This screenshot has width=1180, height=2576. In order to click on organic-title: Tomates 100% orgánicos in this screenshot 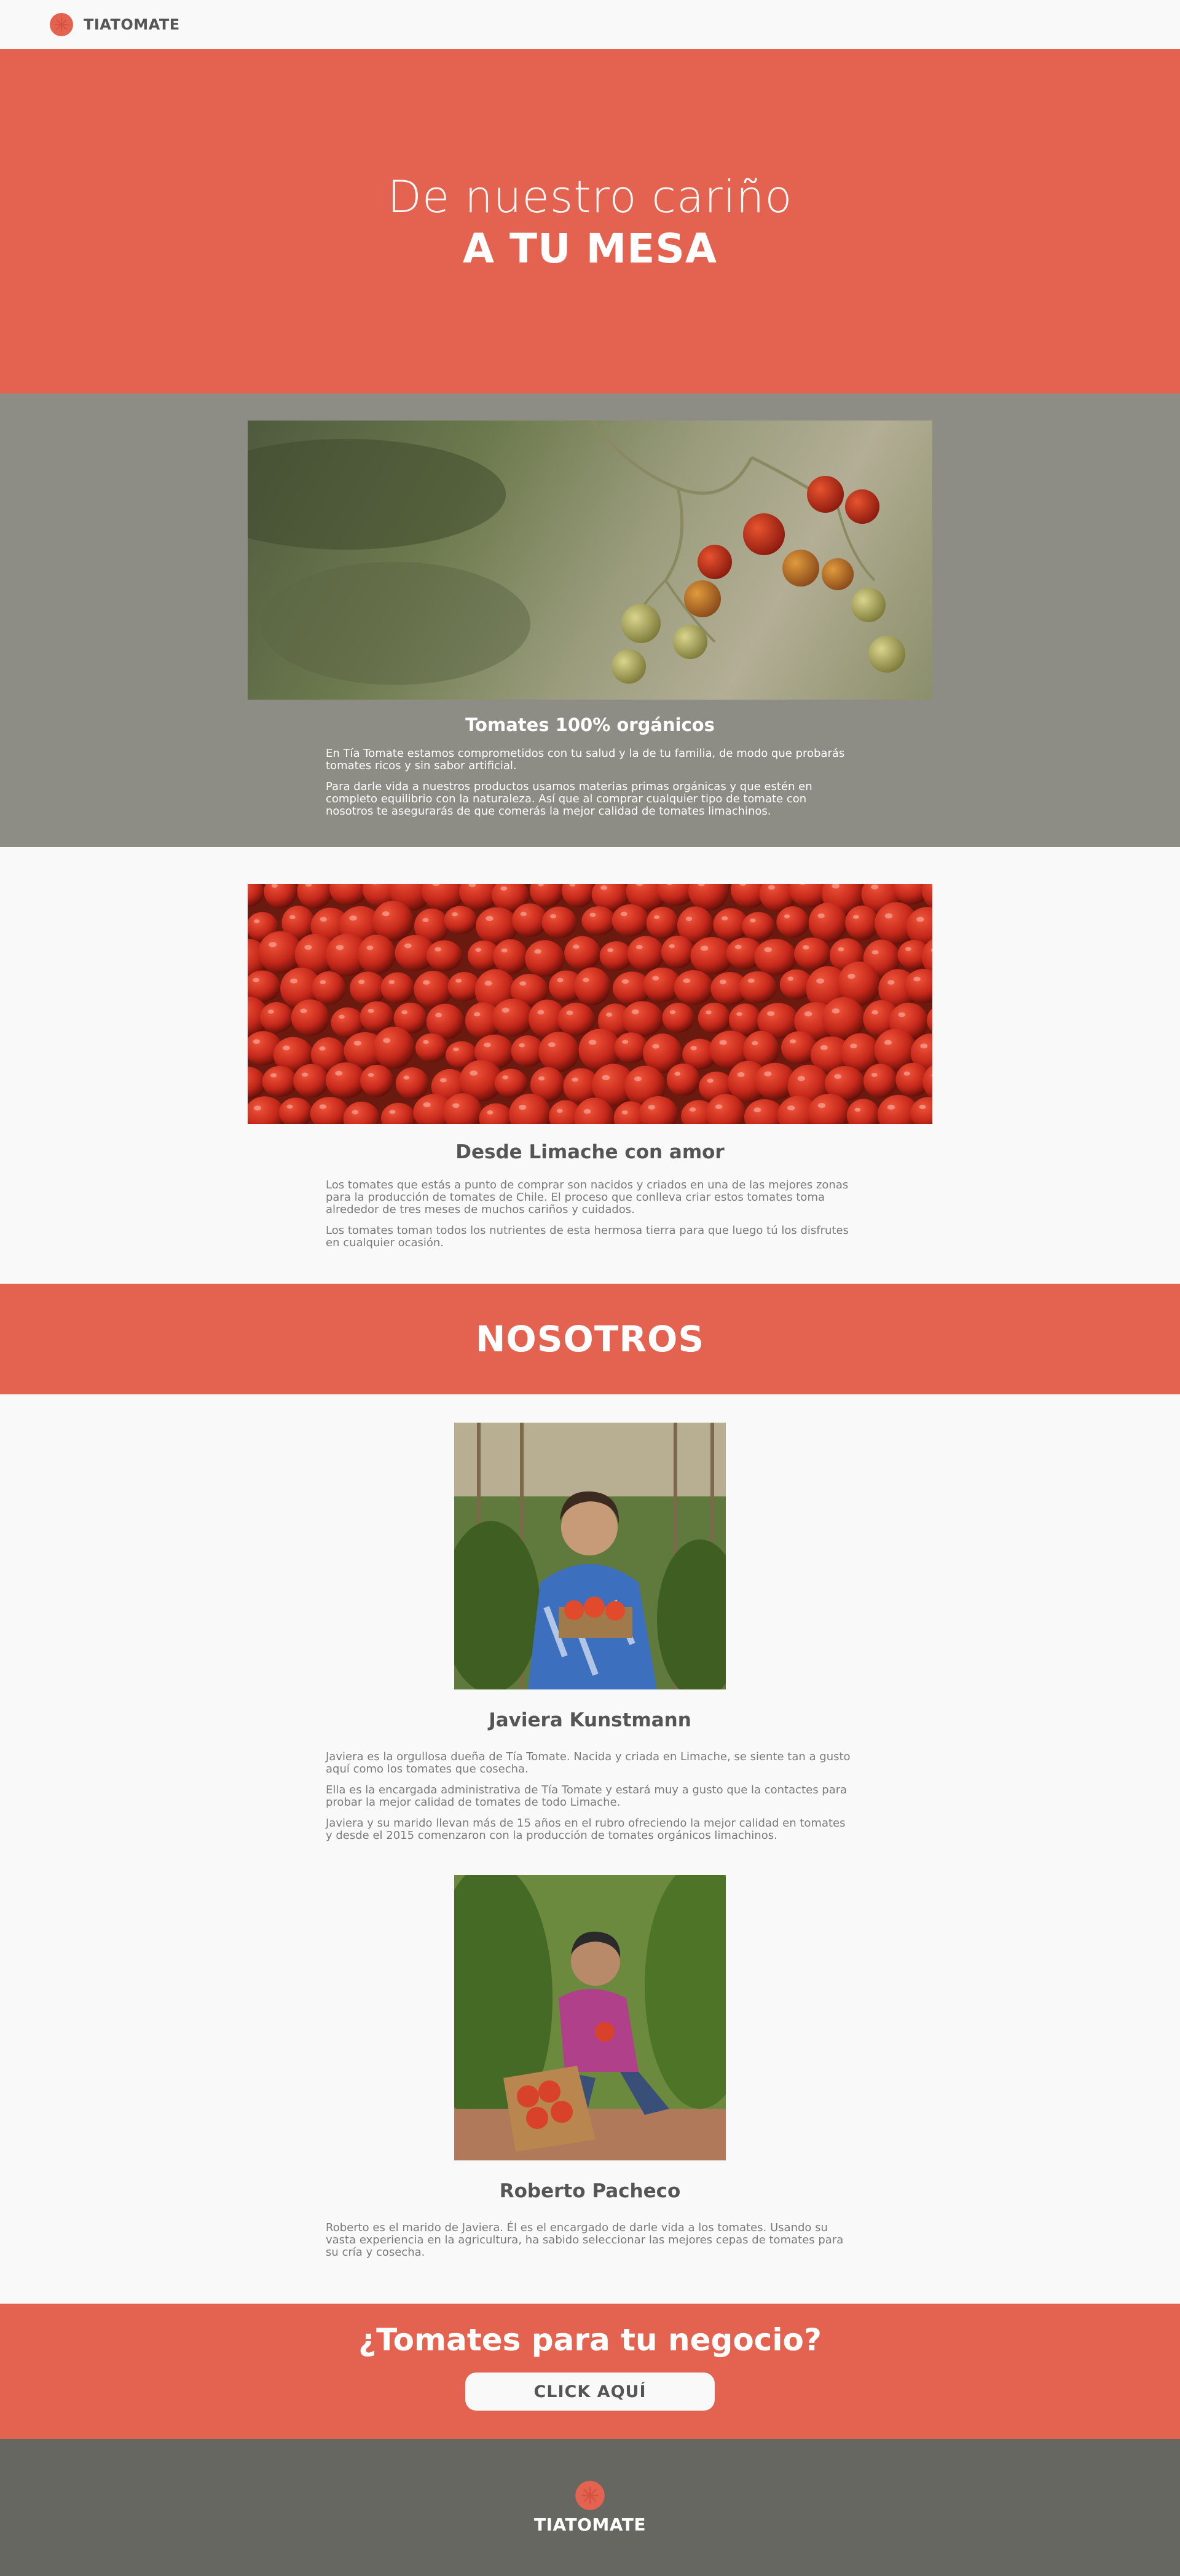, I will do `click(590, 724)`.